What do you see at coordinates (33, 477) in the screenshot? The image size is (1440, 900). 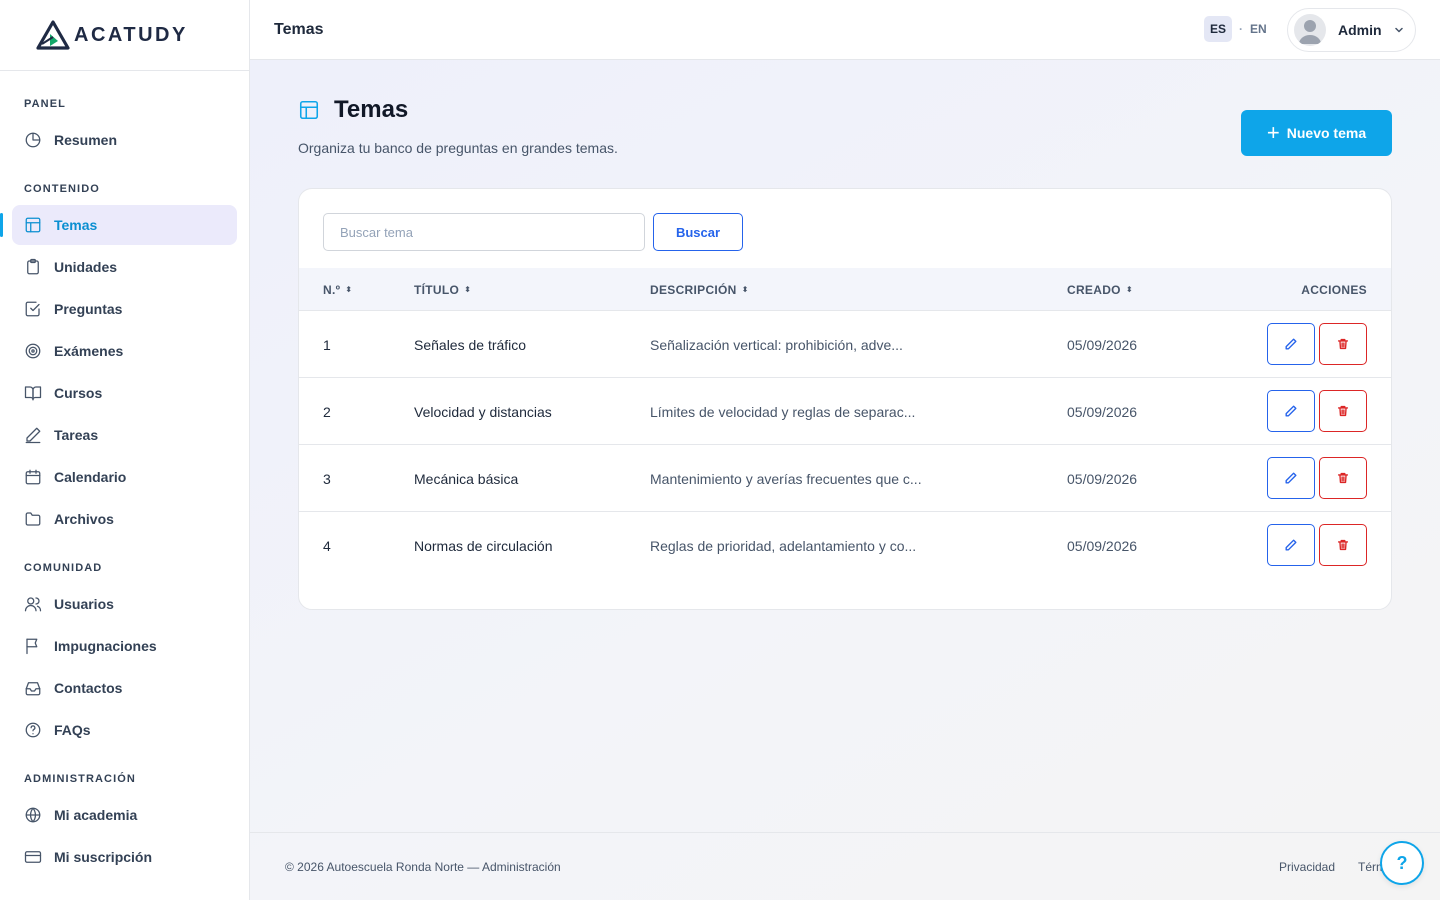 I see `calendar-icon` at bounding box center [33, 477].